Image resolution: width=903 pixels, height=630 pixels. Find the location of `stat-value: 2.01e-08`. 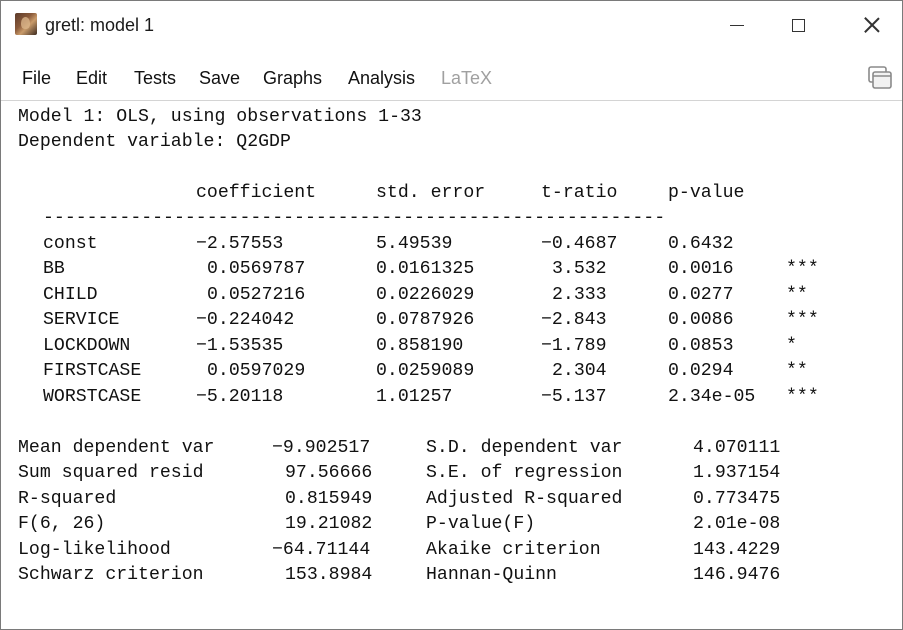

stat-value: 2.01e-08 is located at coordinates (737, 524).